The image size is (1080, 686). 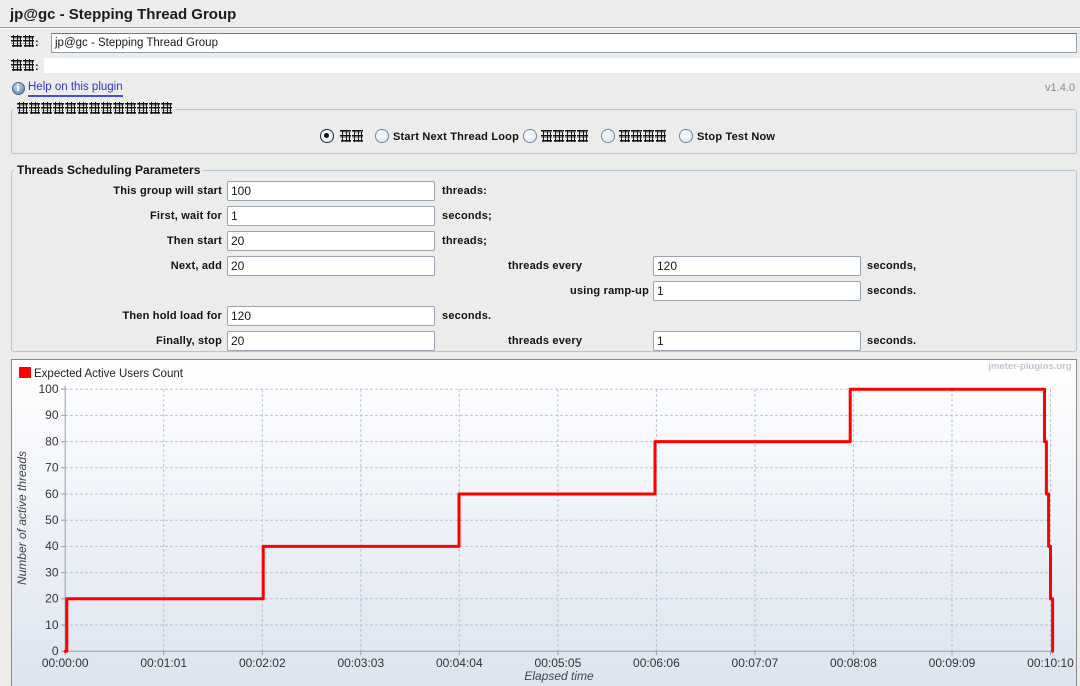 I want to click on svg-text: 00:05:05, so click(x=558, y=663).